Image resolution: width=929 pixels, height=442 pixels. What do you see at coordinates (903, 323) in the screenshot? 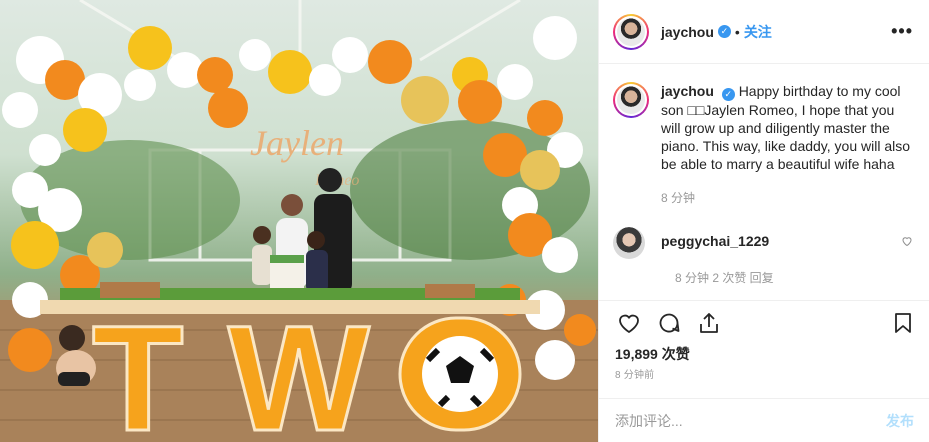
I see `bookmark-icon` at bounding box center [903, 323].